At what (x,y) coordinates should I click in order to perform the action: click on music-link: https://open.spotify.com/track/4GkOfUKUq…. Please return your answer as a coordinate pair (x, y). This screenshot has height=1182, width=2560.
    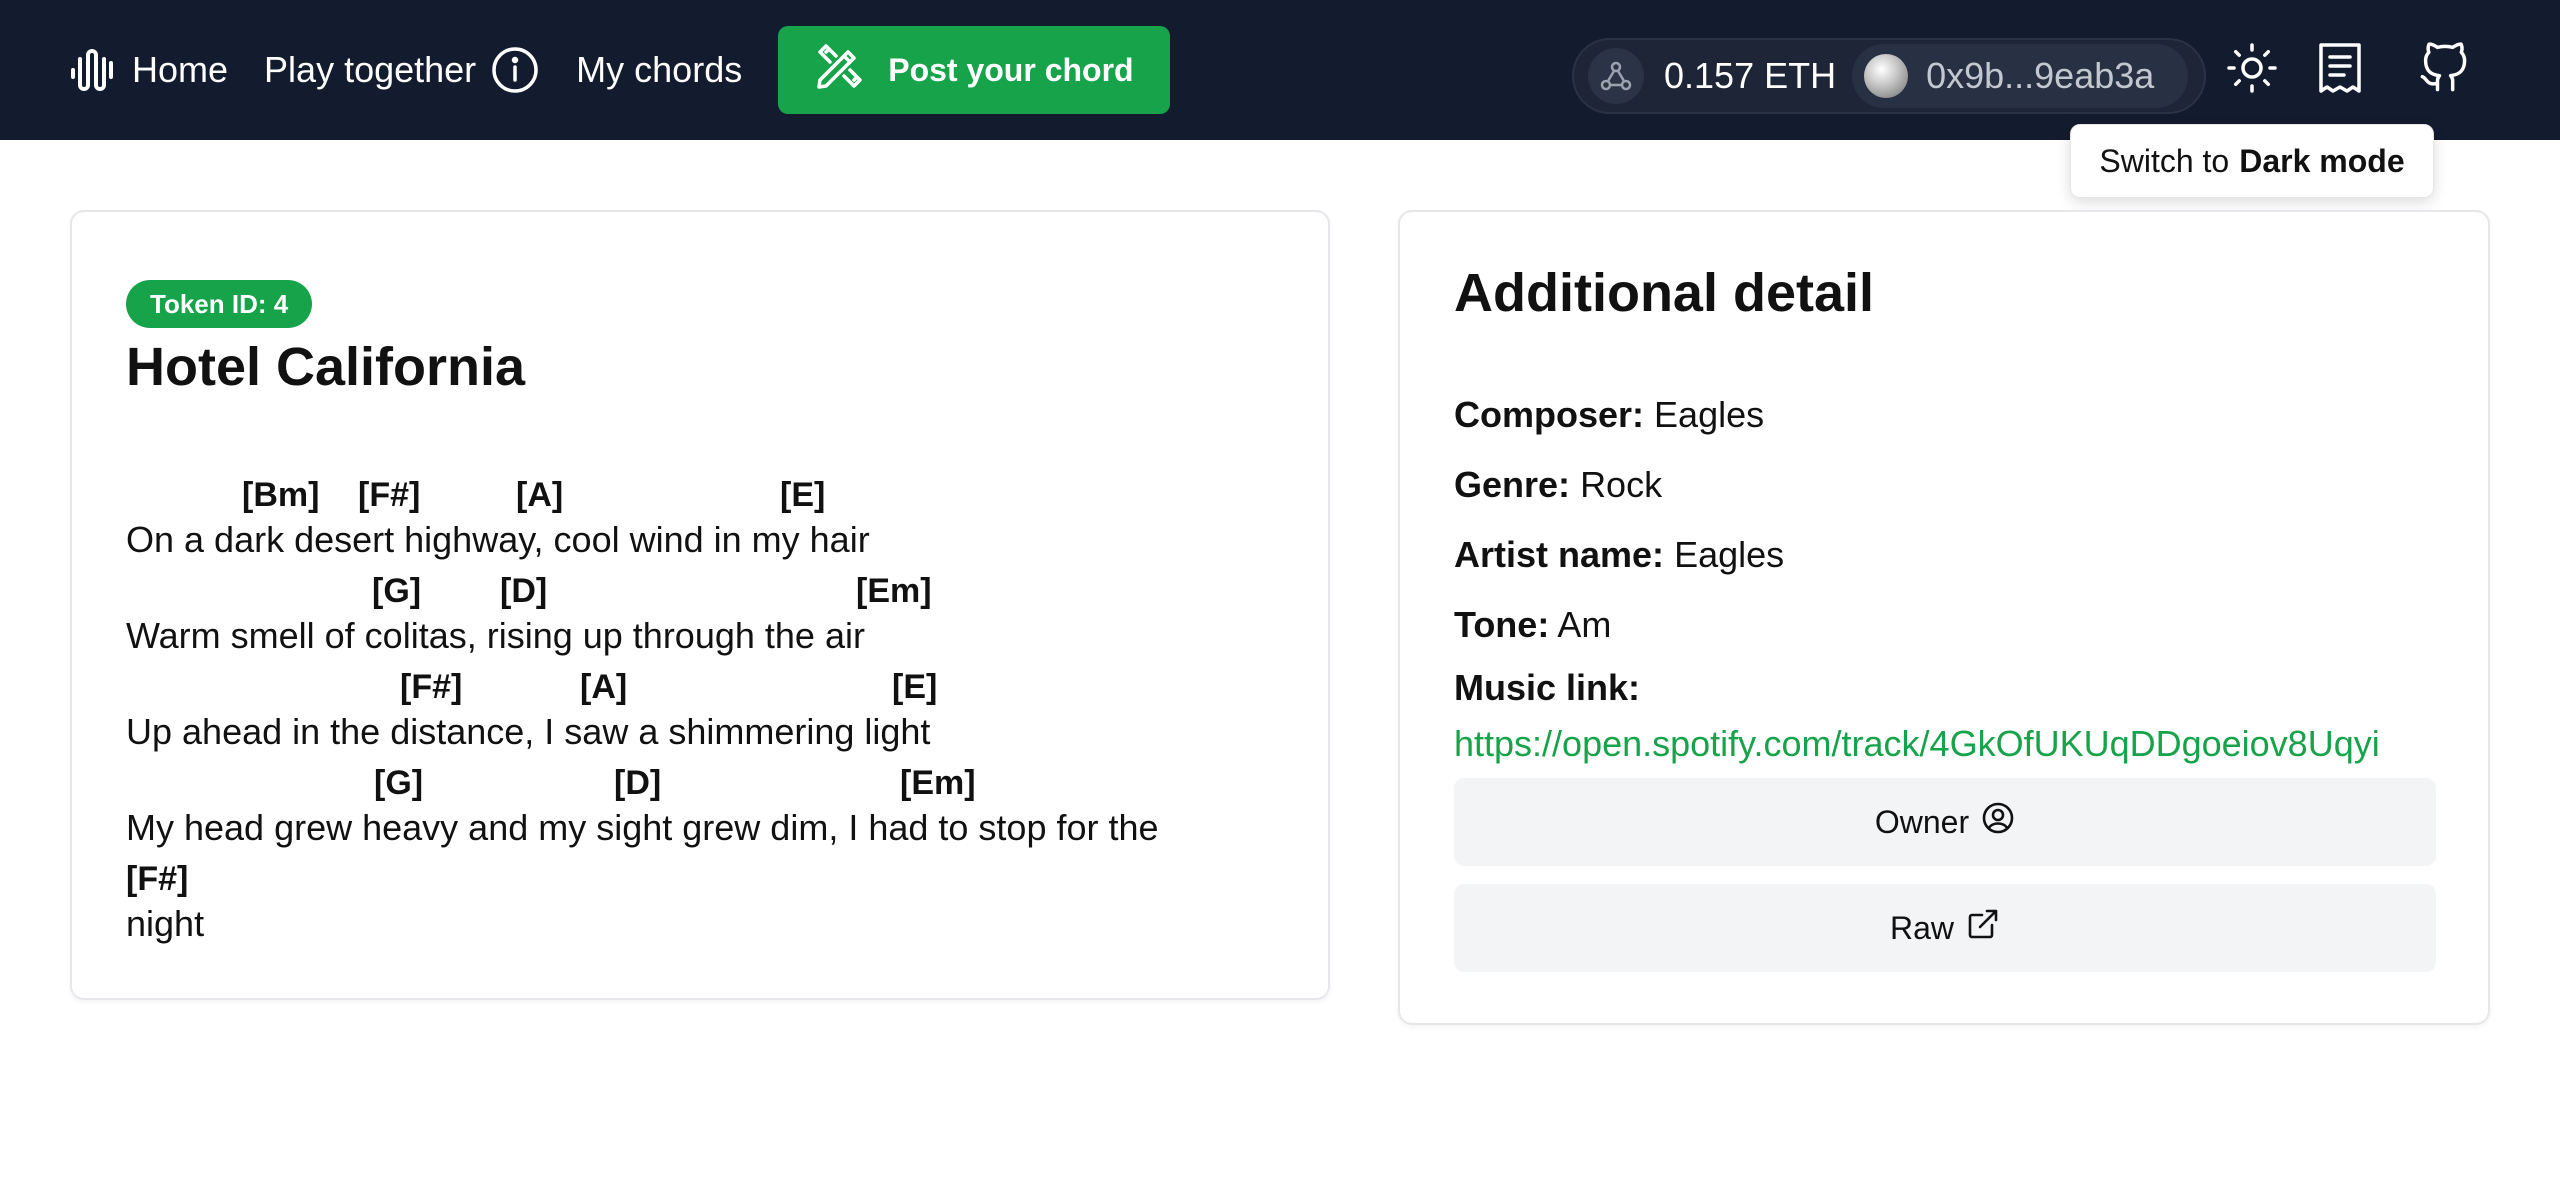
    Looking at the image, I should click on (1949, 744).